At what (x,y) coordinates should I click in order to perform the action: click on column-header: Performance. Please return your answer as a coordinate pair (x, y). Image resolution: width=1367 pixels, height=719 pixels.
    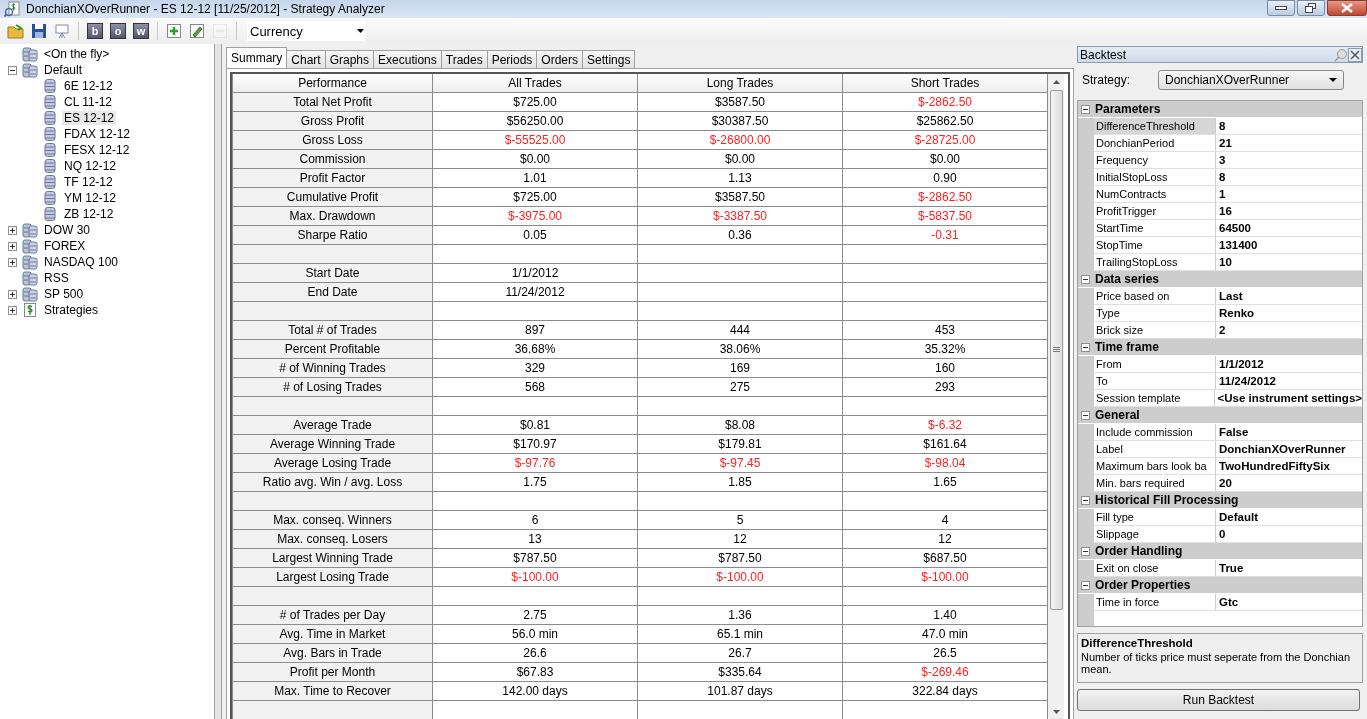
    Looking at the image, I should click on (332, 83).